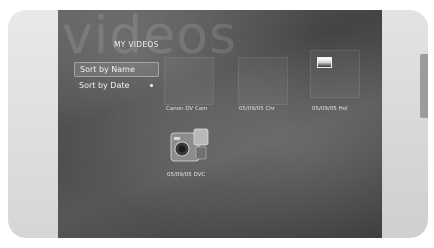  I want to click on sort-by-name-label: Sort by Name, so click(107, 69).